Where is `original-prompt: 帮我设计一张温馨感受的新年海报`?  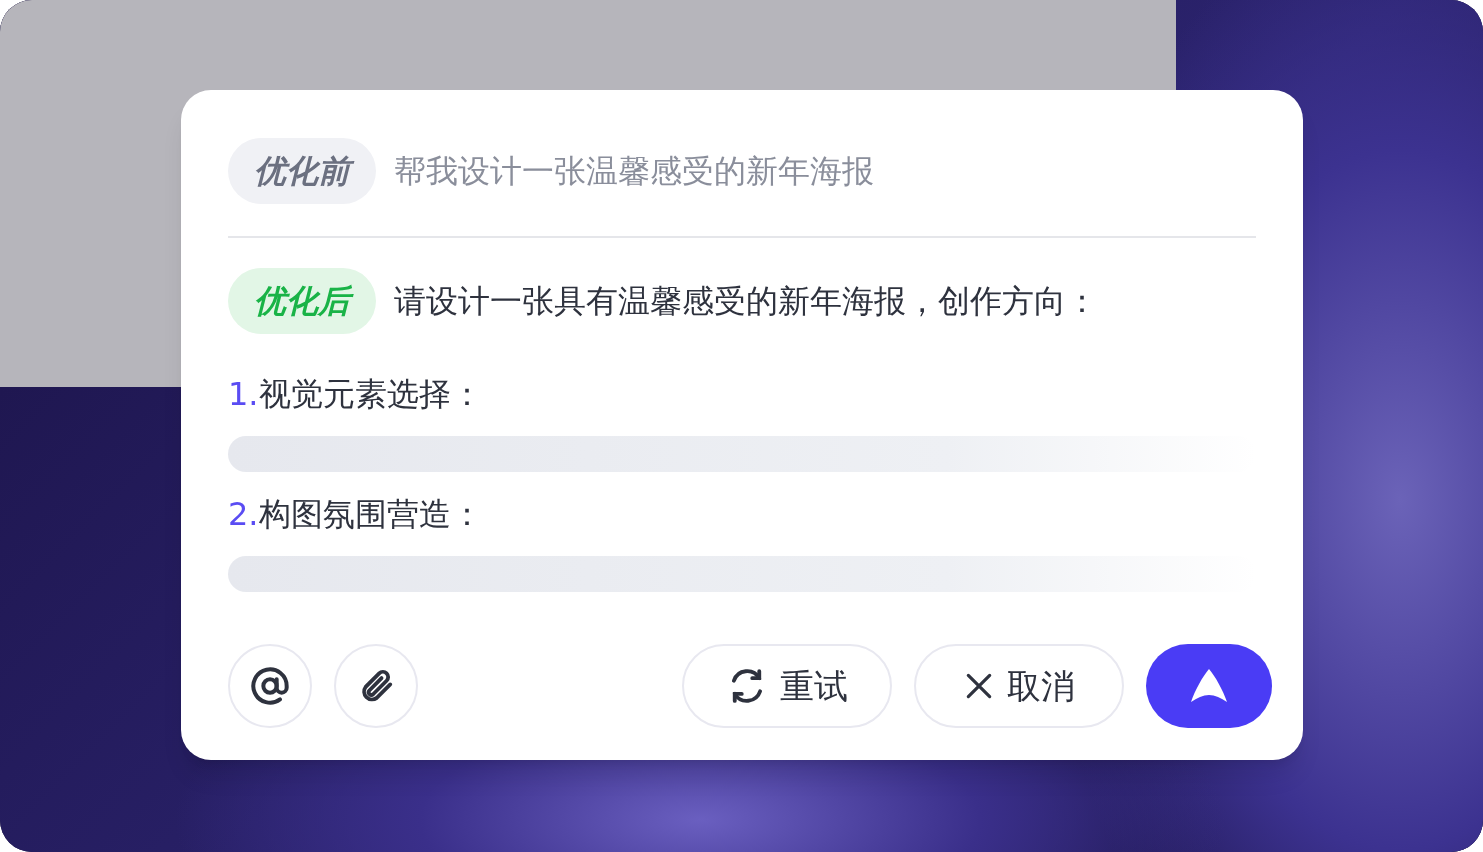 original-prompt: 帮我设计一张温馨感受的新年海报 is located at coordinates (634, 171).